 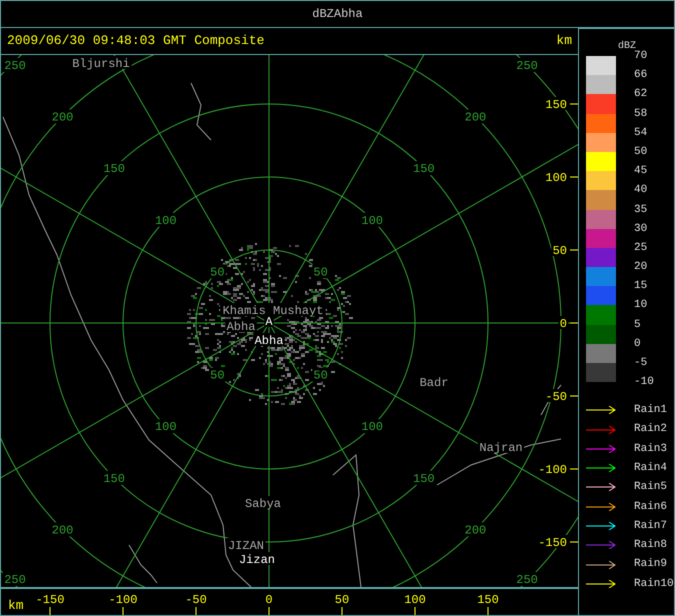 What do you see at coordinates (641, 210) in the screenshot?
I see `level-label: 35` at bounding box center [641, 210].